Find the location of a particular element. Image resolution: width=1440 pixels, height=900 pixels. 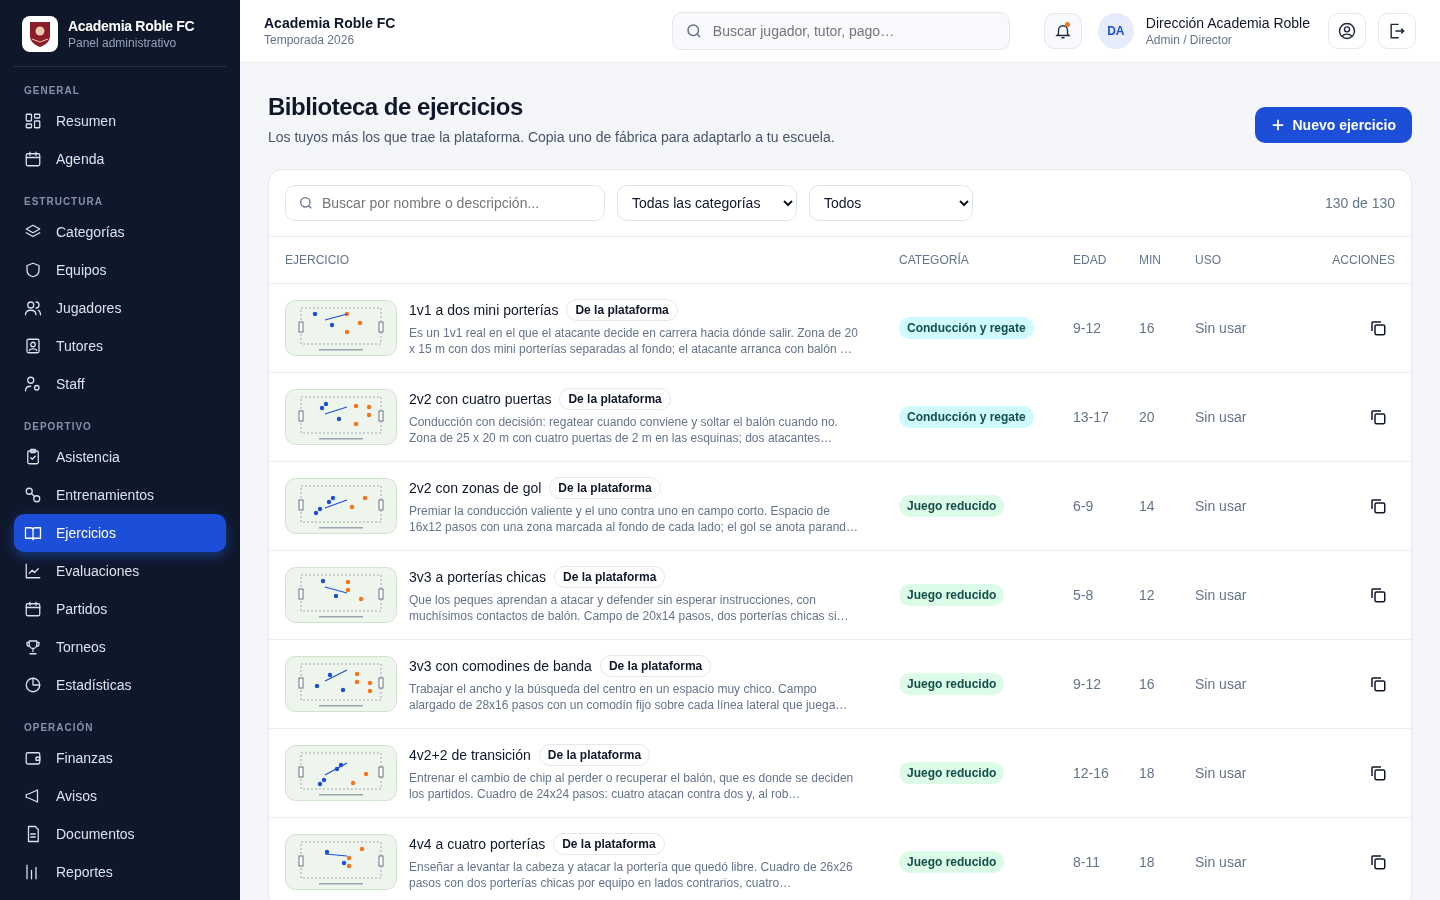

sidebar-item: Jugadores is located at coordinates (120, 308).